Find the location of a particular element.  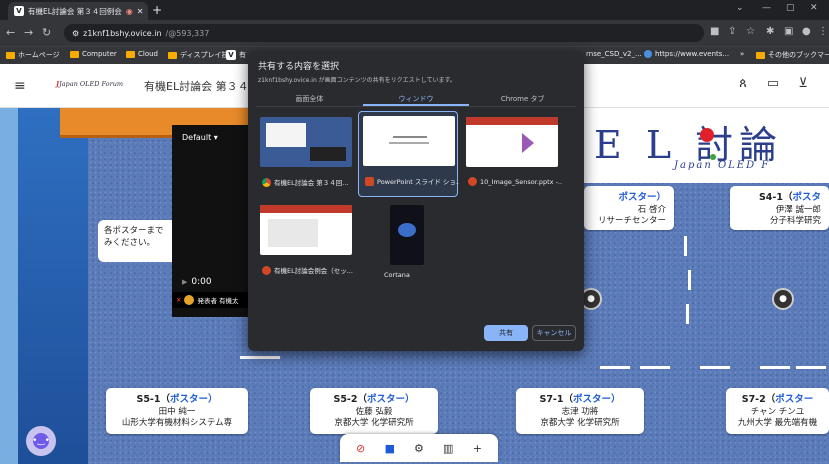

tab-chrome-tab: Chrome タブ is located at coordinates (522, 98).